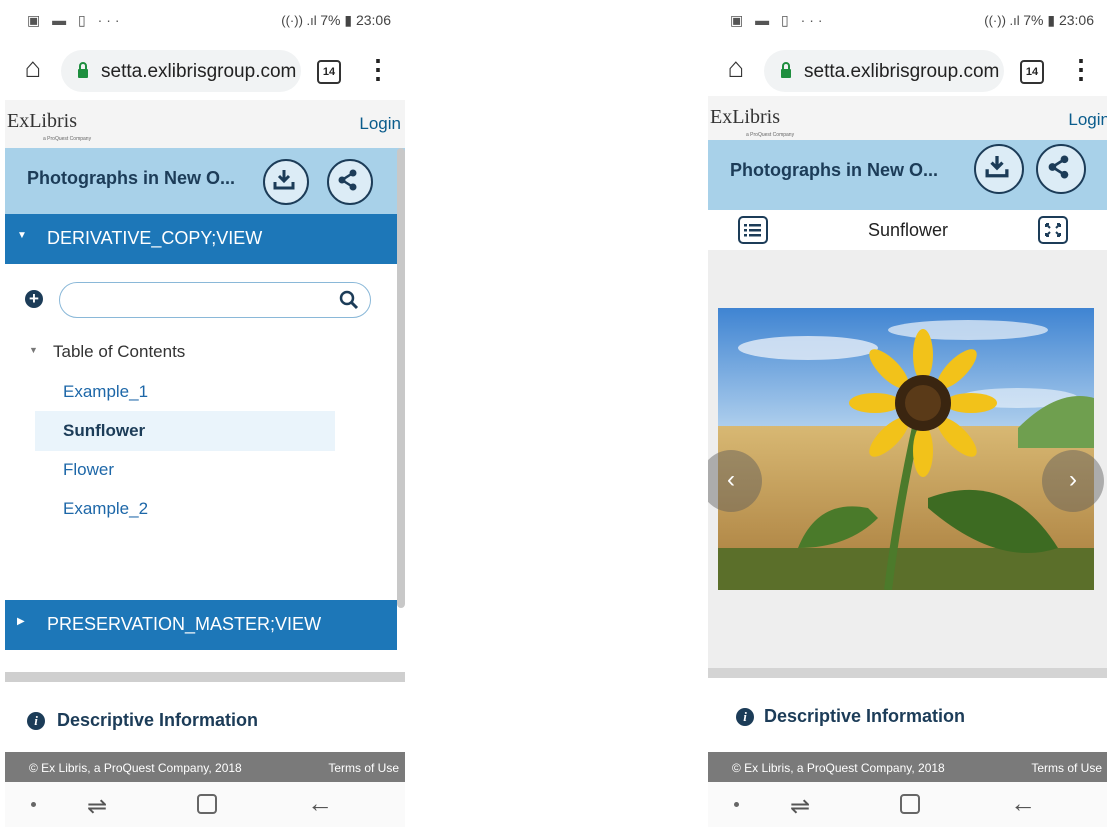  What do you see at coordinates (21, 621) in the screenshot?
I see `collapsed-arrow-icon: ▶` at bounding box center [21, 621].